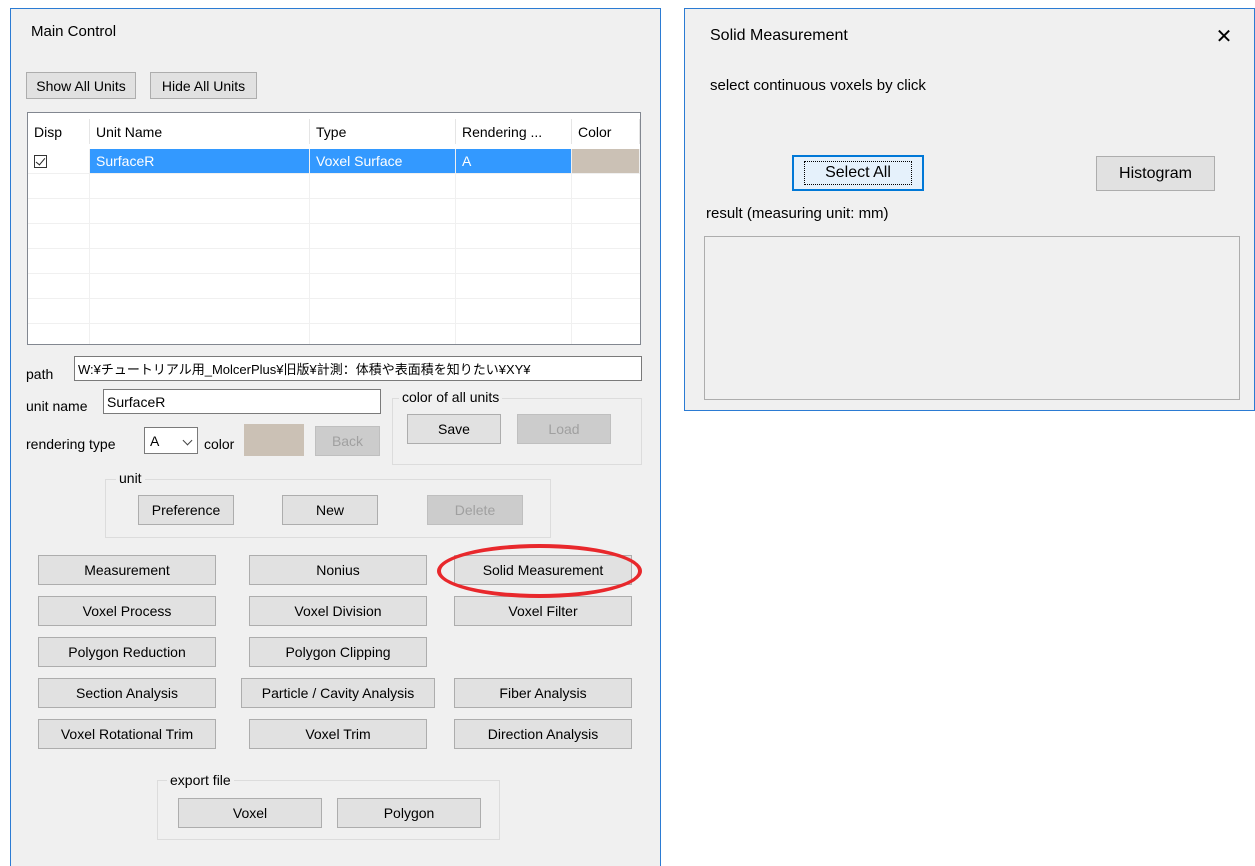 This screenshot has height=866, width=1255. What do you see at coordinates (338, 611) in the screenshot?
I see `voxel-division-button: Voxel Division` at bounding box center [338, 611].